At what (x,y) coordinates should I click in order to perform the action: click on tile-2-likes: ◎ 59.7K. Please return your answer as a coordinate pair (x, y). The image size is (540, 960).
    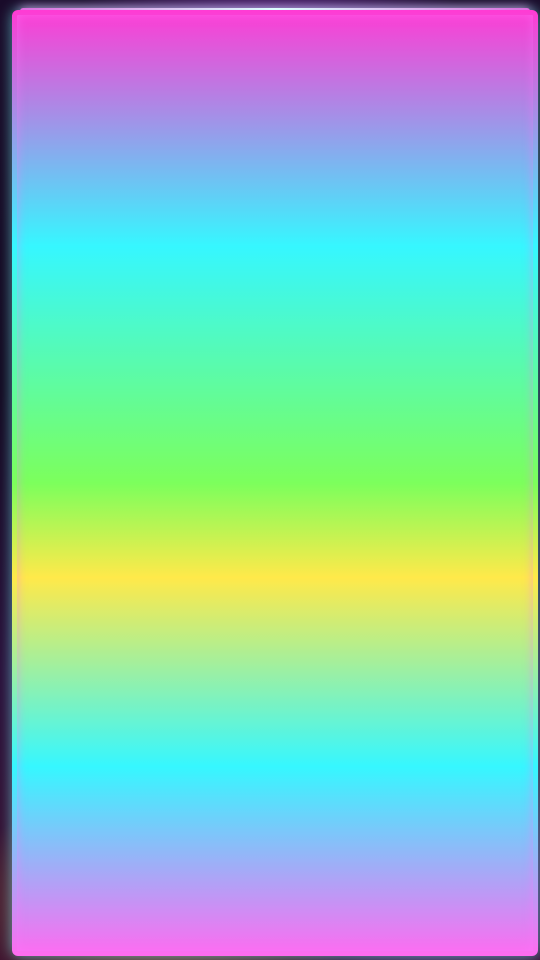
    Looking at the image, I should click on (322, 331).